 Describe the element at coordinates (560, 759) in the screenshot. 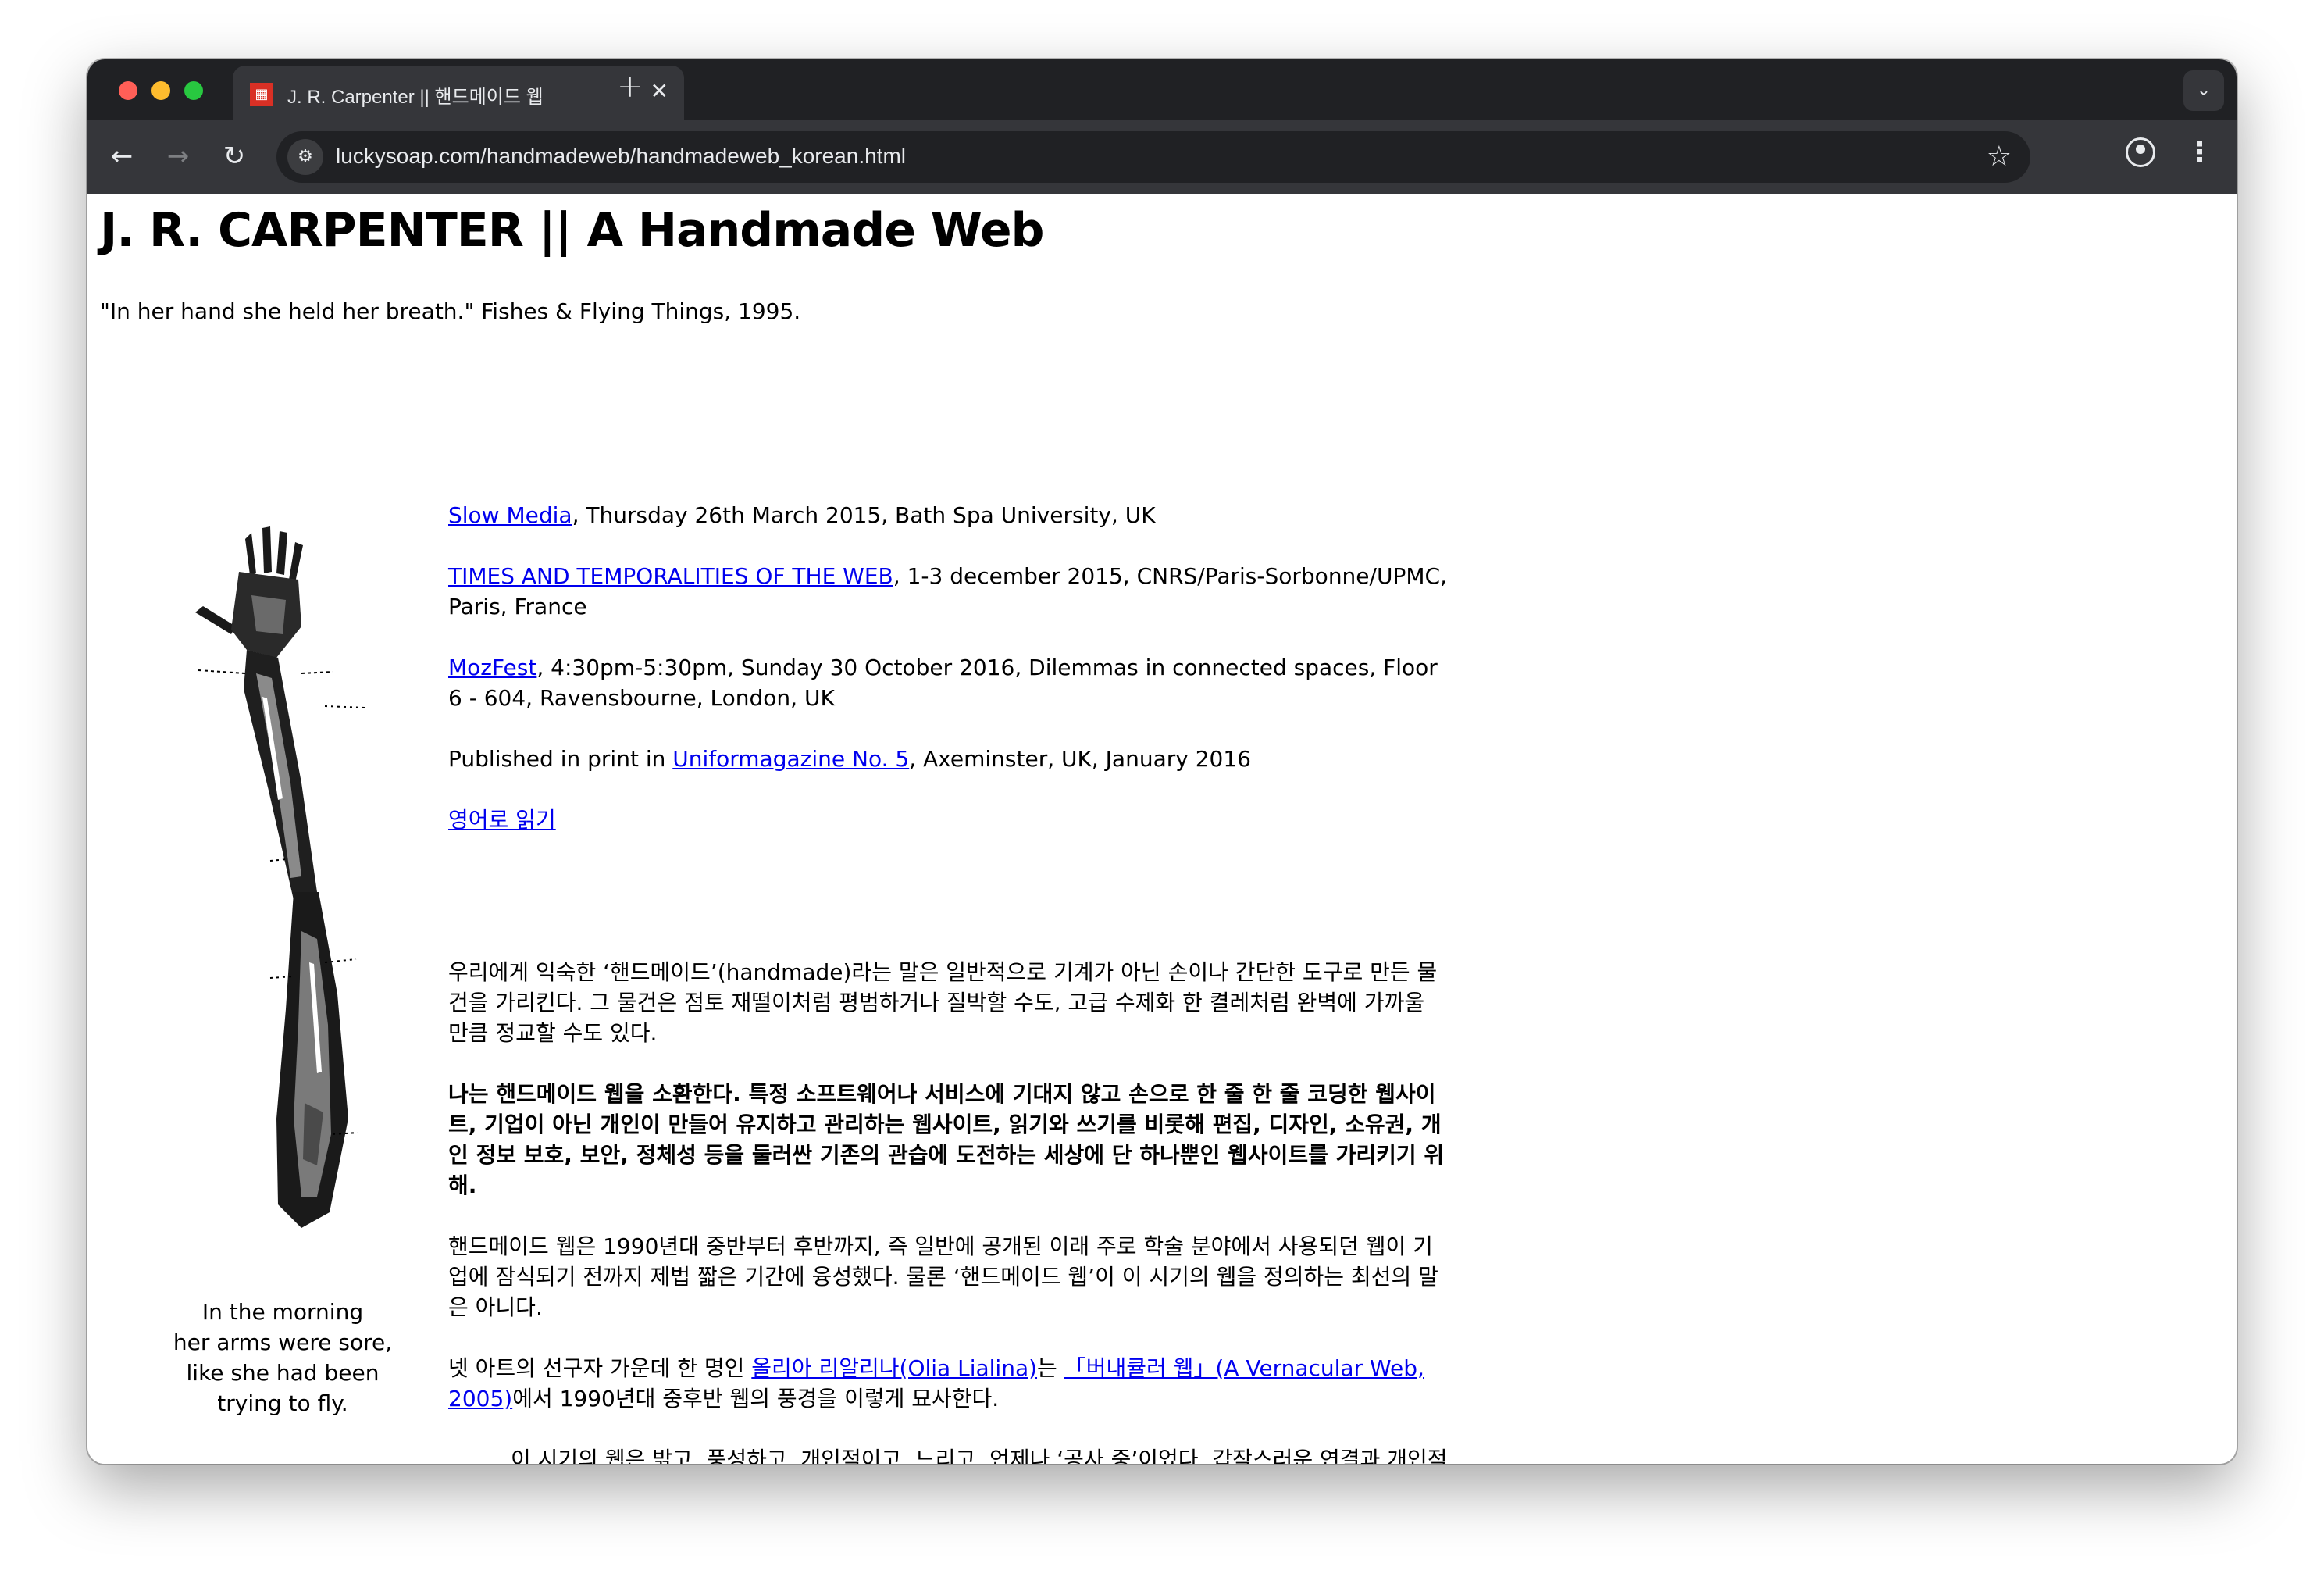

I see `print-prefix: Published in print in` at that location.